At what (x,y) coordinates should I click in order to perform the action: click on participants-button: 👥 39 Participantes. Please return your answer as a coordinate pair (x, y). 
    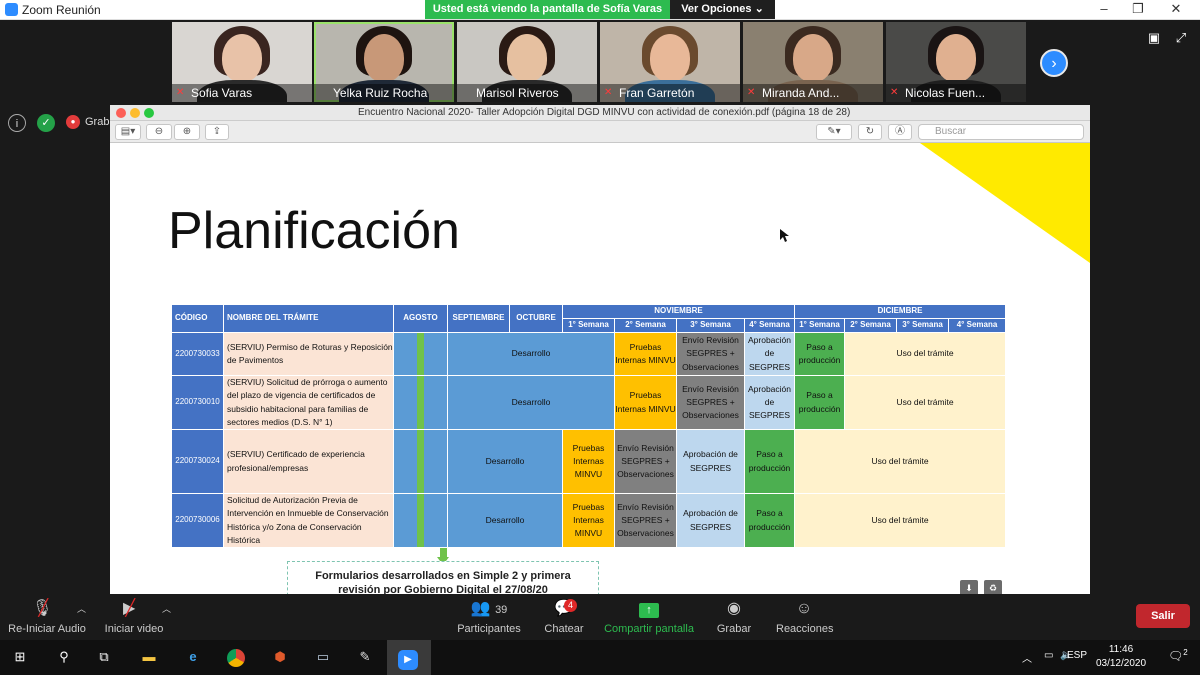
    Looking at the image, I should click on (489, 617).